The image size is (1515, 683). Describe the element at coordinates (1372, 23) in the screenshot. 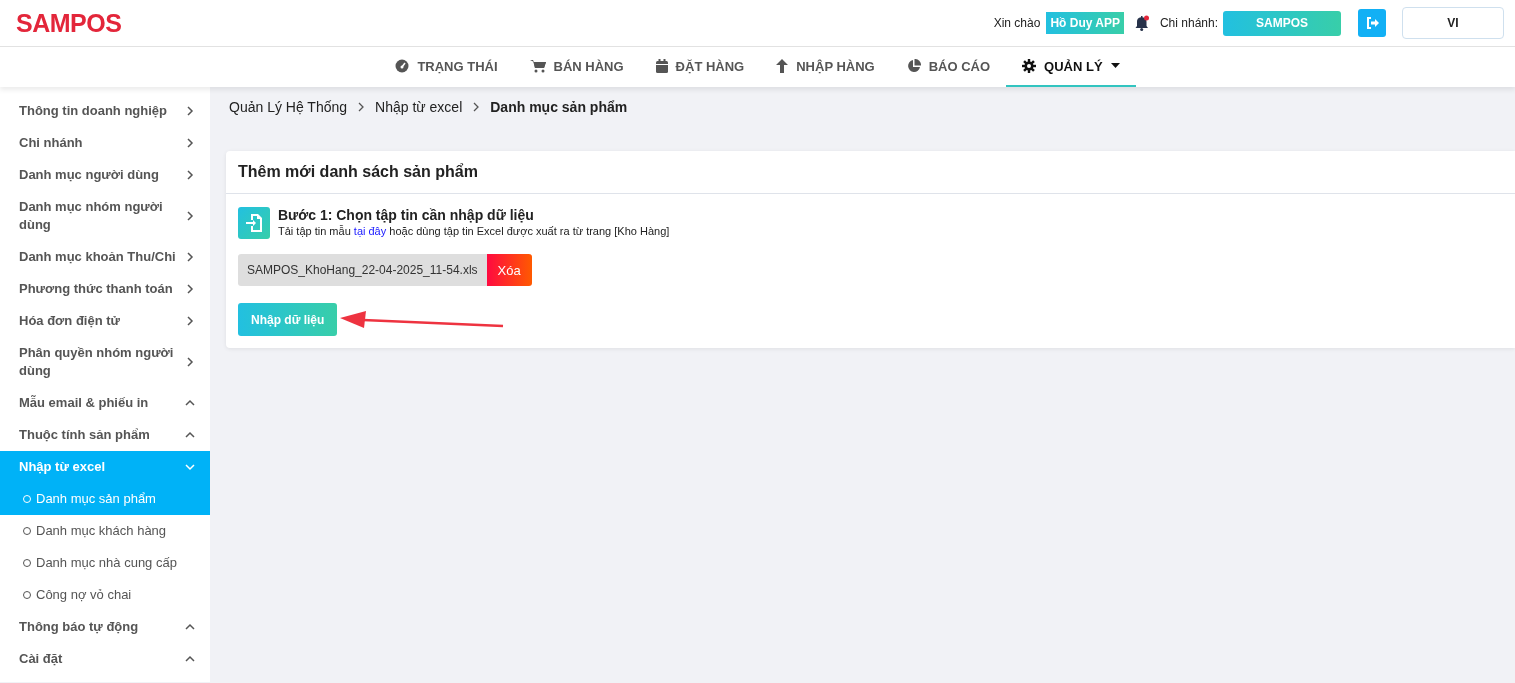

I see `logout-icon` at that location.